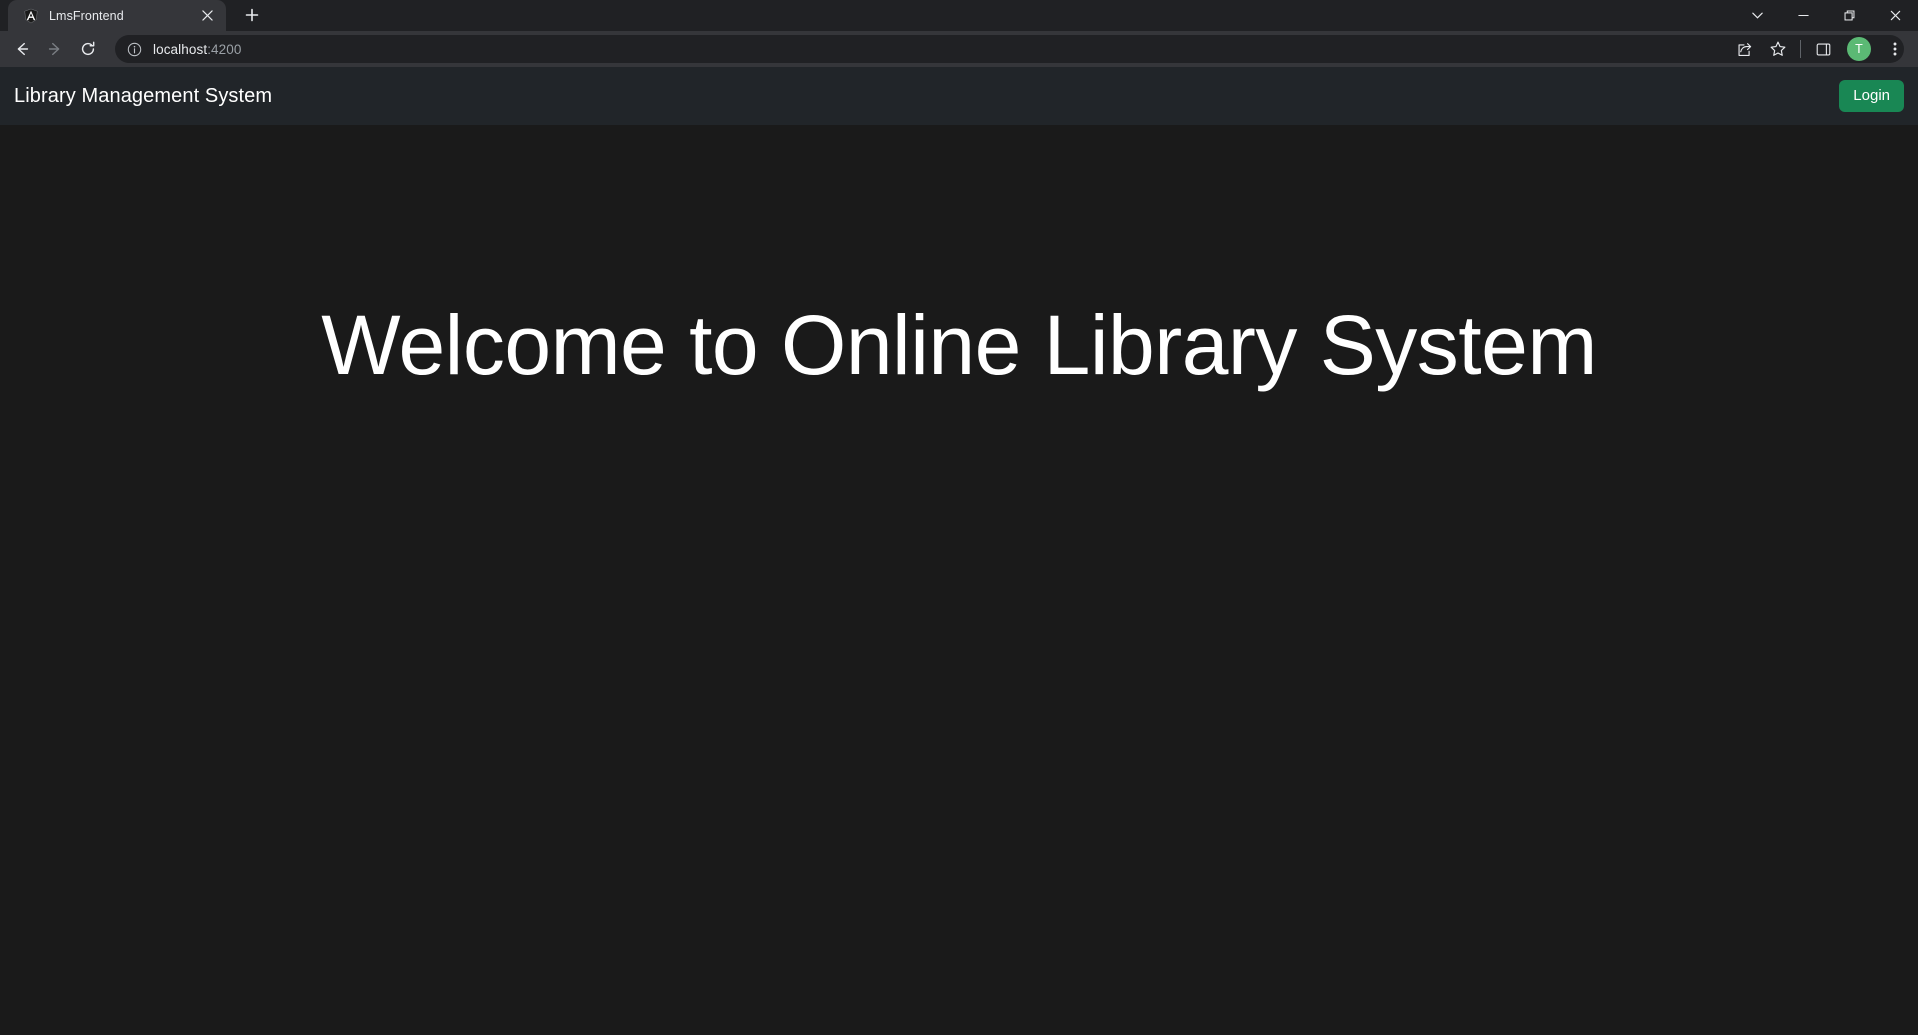 This screenshot has width=1918, height=1035. I want to click on profile-avatar: T, so click(1859, 49).